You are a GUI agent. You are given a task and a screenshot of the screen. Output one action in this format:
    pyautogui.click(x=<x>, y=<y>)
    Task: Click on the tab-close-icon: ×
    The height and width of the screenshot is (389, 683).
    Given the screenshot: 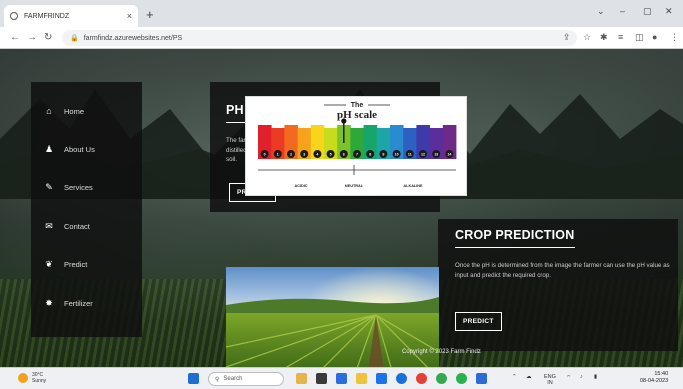 What is the action you would take?
    pyautogui.click(x=129, y=16)
    